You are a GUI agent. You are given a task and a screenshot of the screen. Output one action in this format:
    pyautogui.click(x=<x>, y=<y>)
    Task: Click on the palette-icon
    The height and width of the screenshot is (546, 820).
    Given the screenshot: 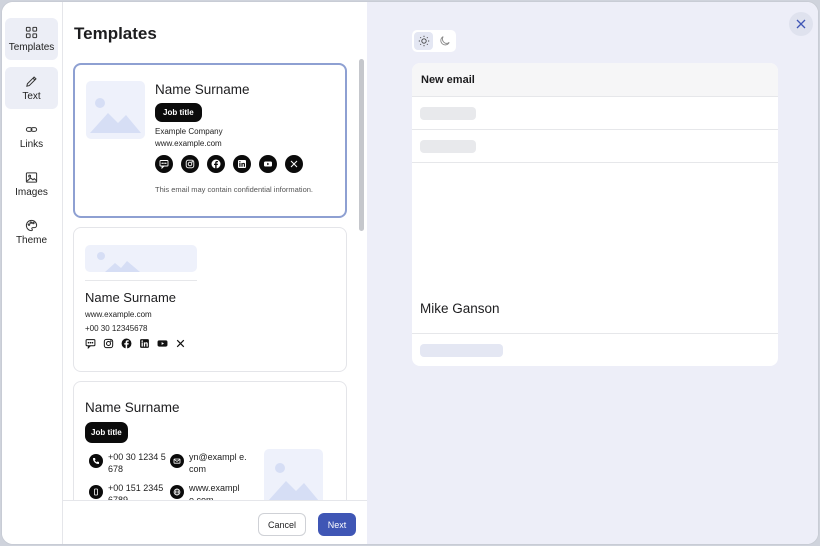 What is the action you would take?
    pyautogui.click(x=31, y=225)
    